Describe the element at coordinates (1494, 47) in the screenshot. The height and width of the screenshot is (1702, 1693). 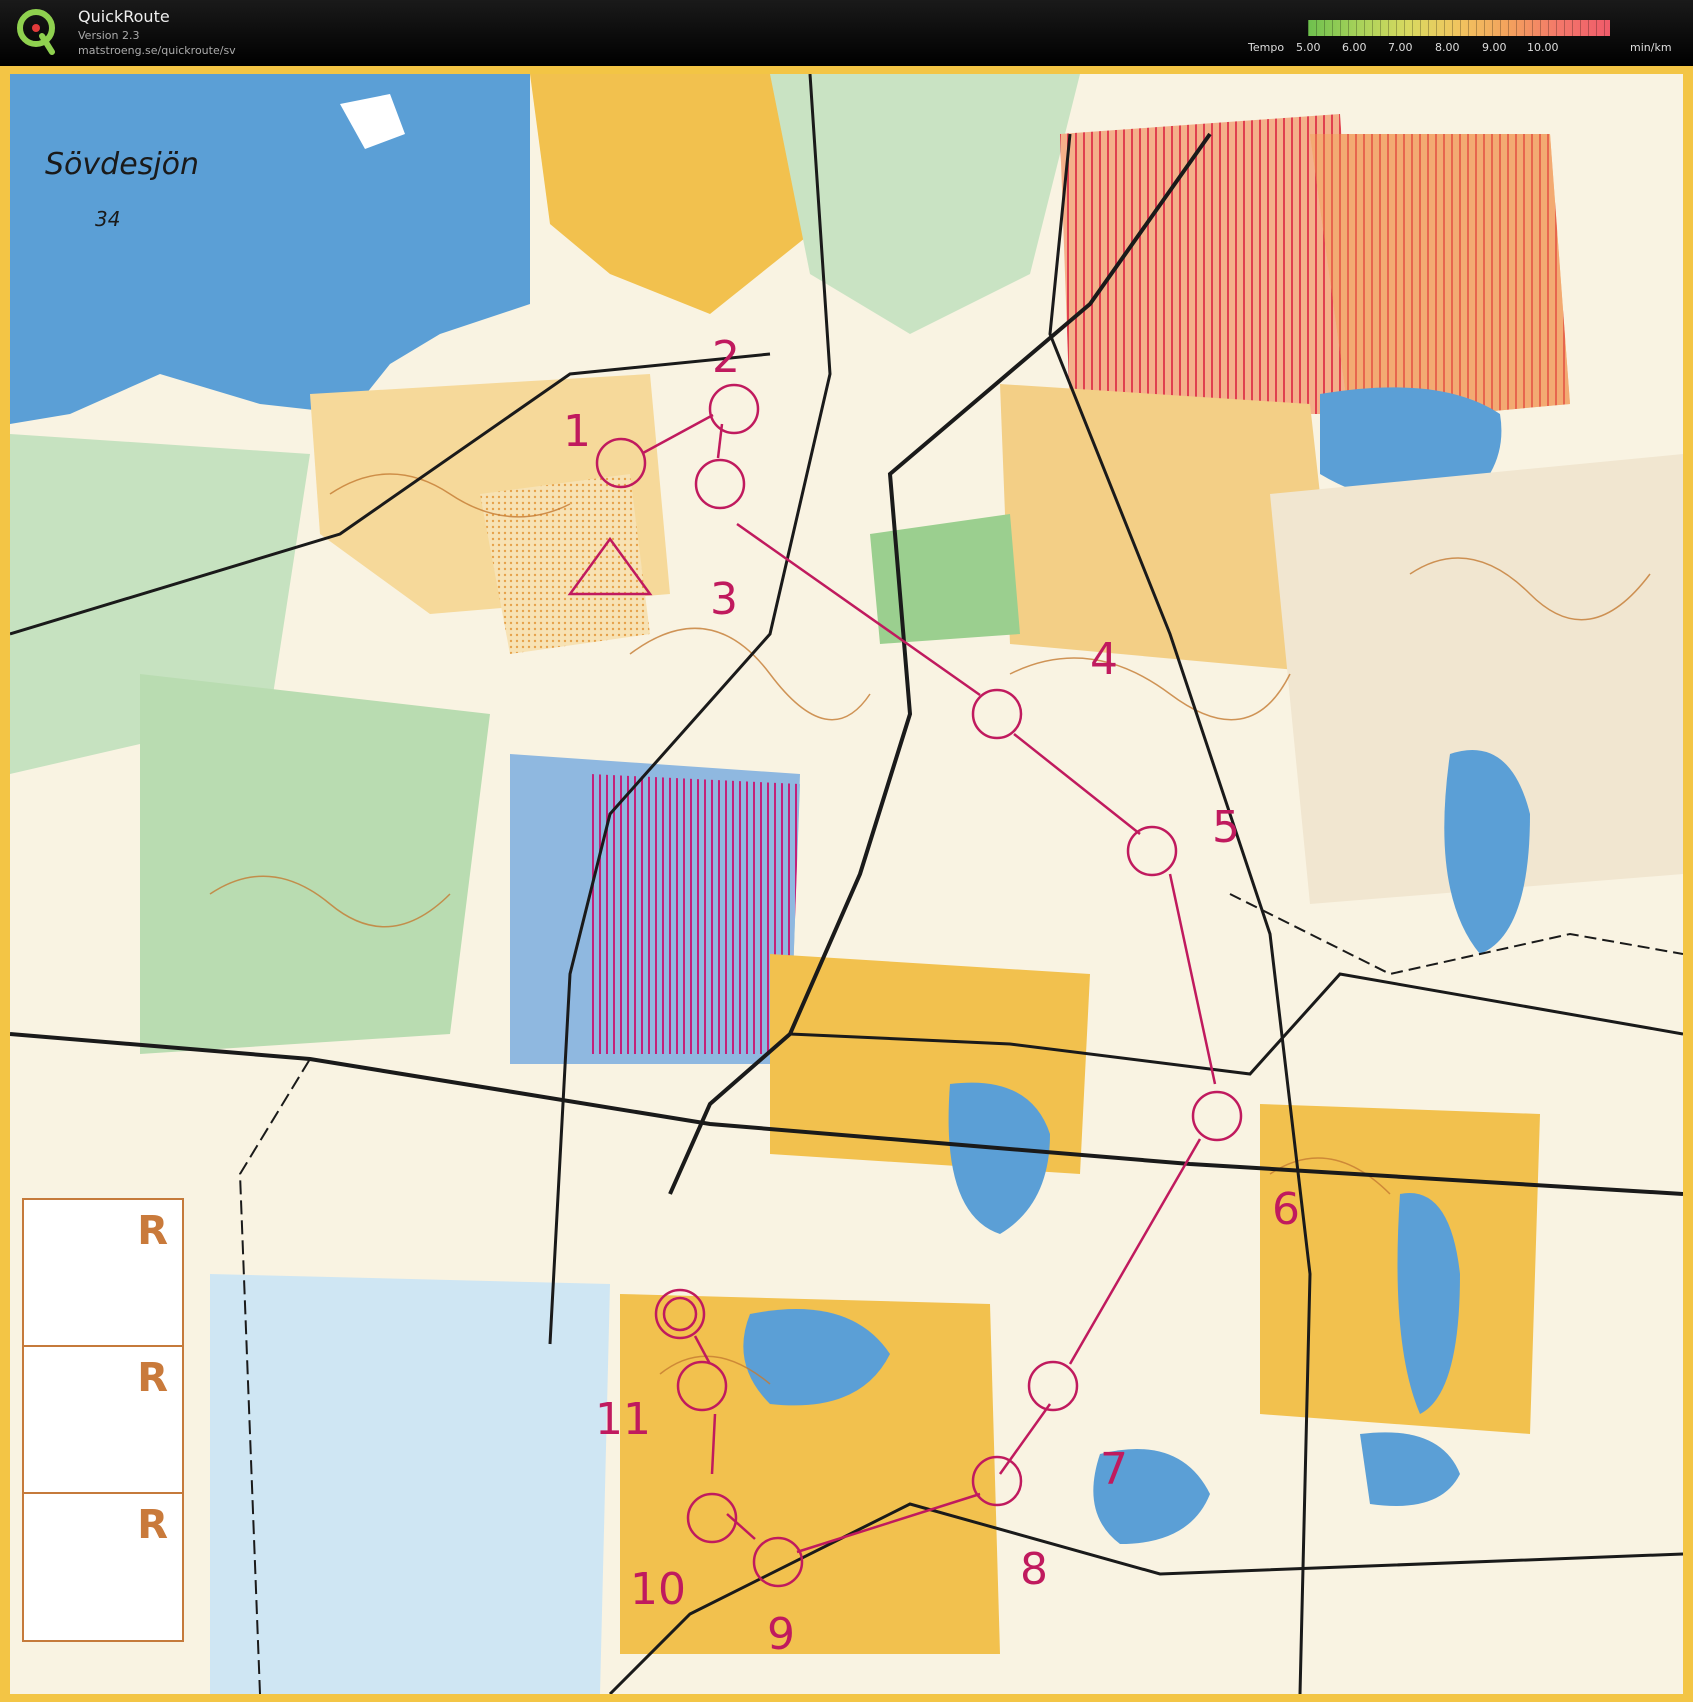
I see `legend-tick: 9.00` at that location.